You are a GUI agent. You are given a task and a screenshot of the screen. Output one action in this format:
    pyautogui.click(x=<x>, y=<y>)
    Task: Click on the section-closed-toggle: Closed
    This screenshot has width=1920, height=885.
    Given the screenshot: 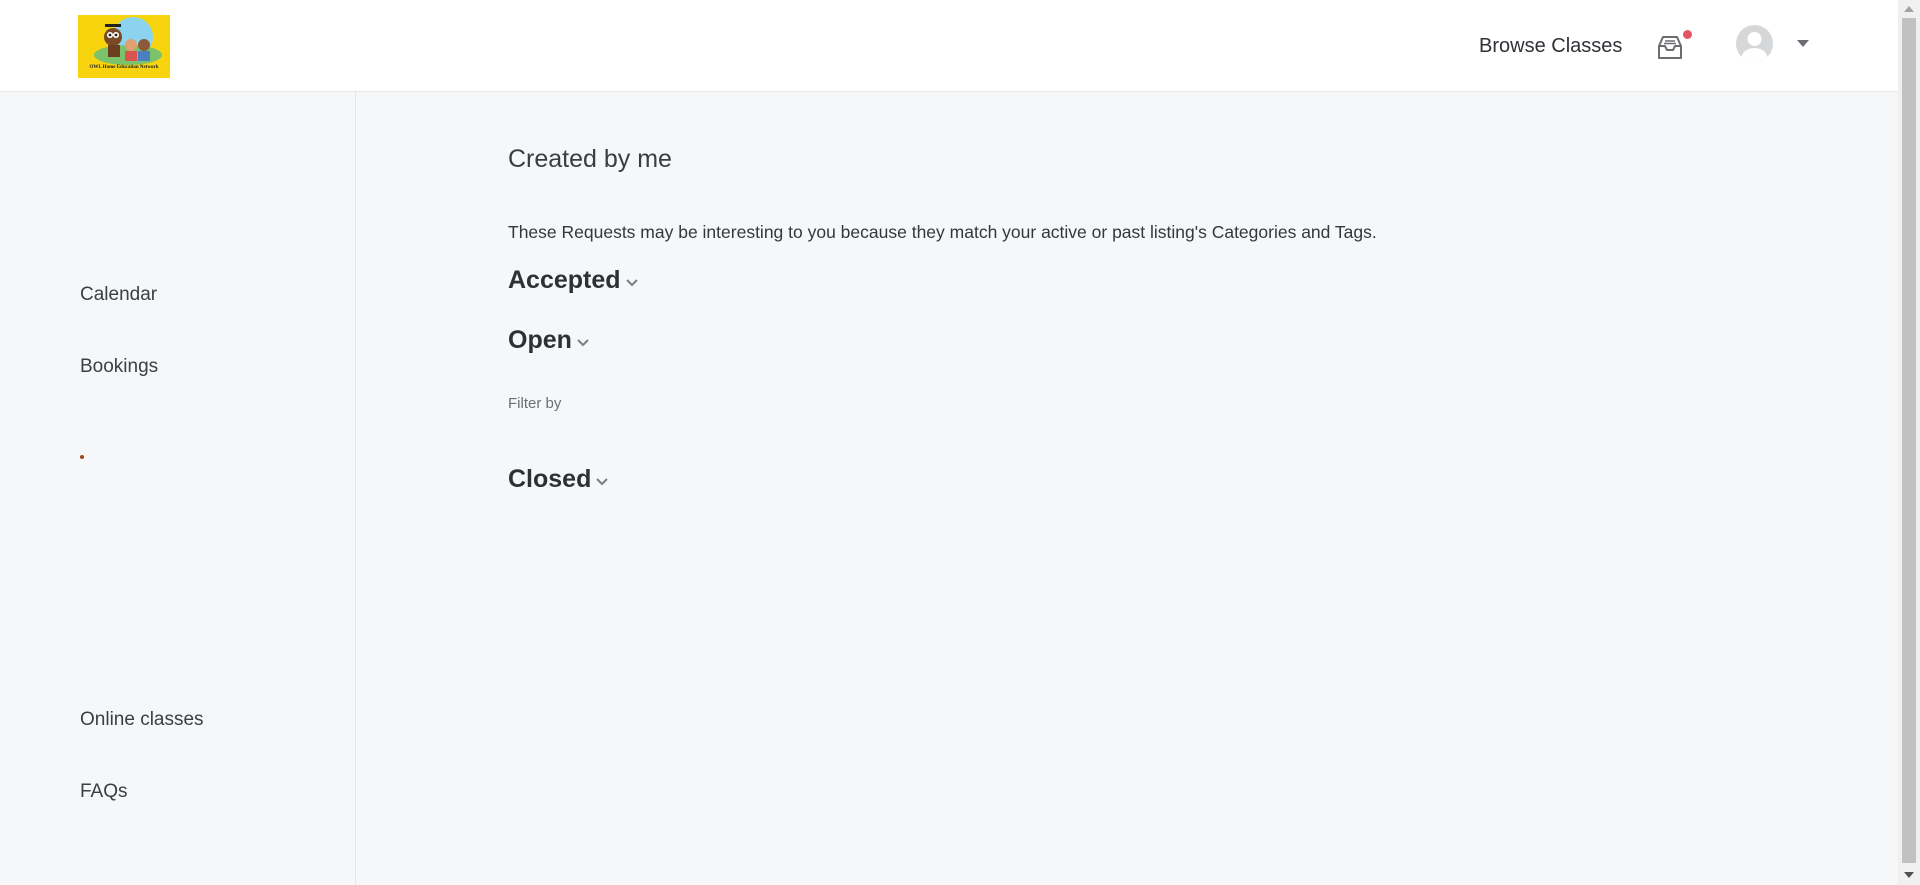 What is the action you would take?
    pyautogui.click(x=558, y=479)
    